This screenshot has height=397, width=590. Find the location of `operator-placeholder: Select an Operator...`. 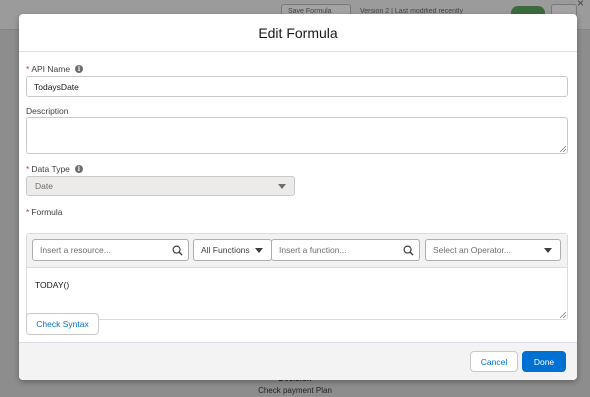

operator-placeholder: Select an Operator... is located at coordinates (472, 250).